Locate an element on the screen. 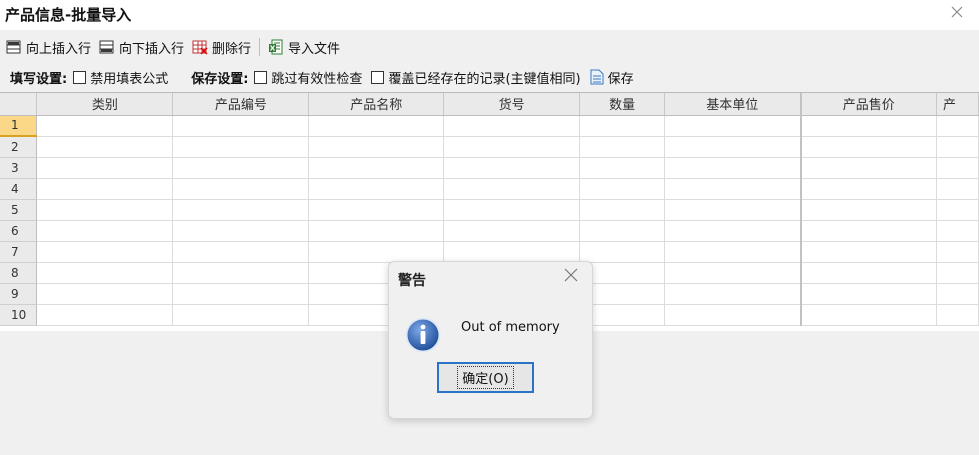 The image size is (979, 455). row-number: 6 is located at coordinates (19, 231).